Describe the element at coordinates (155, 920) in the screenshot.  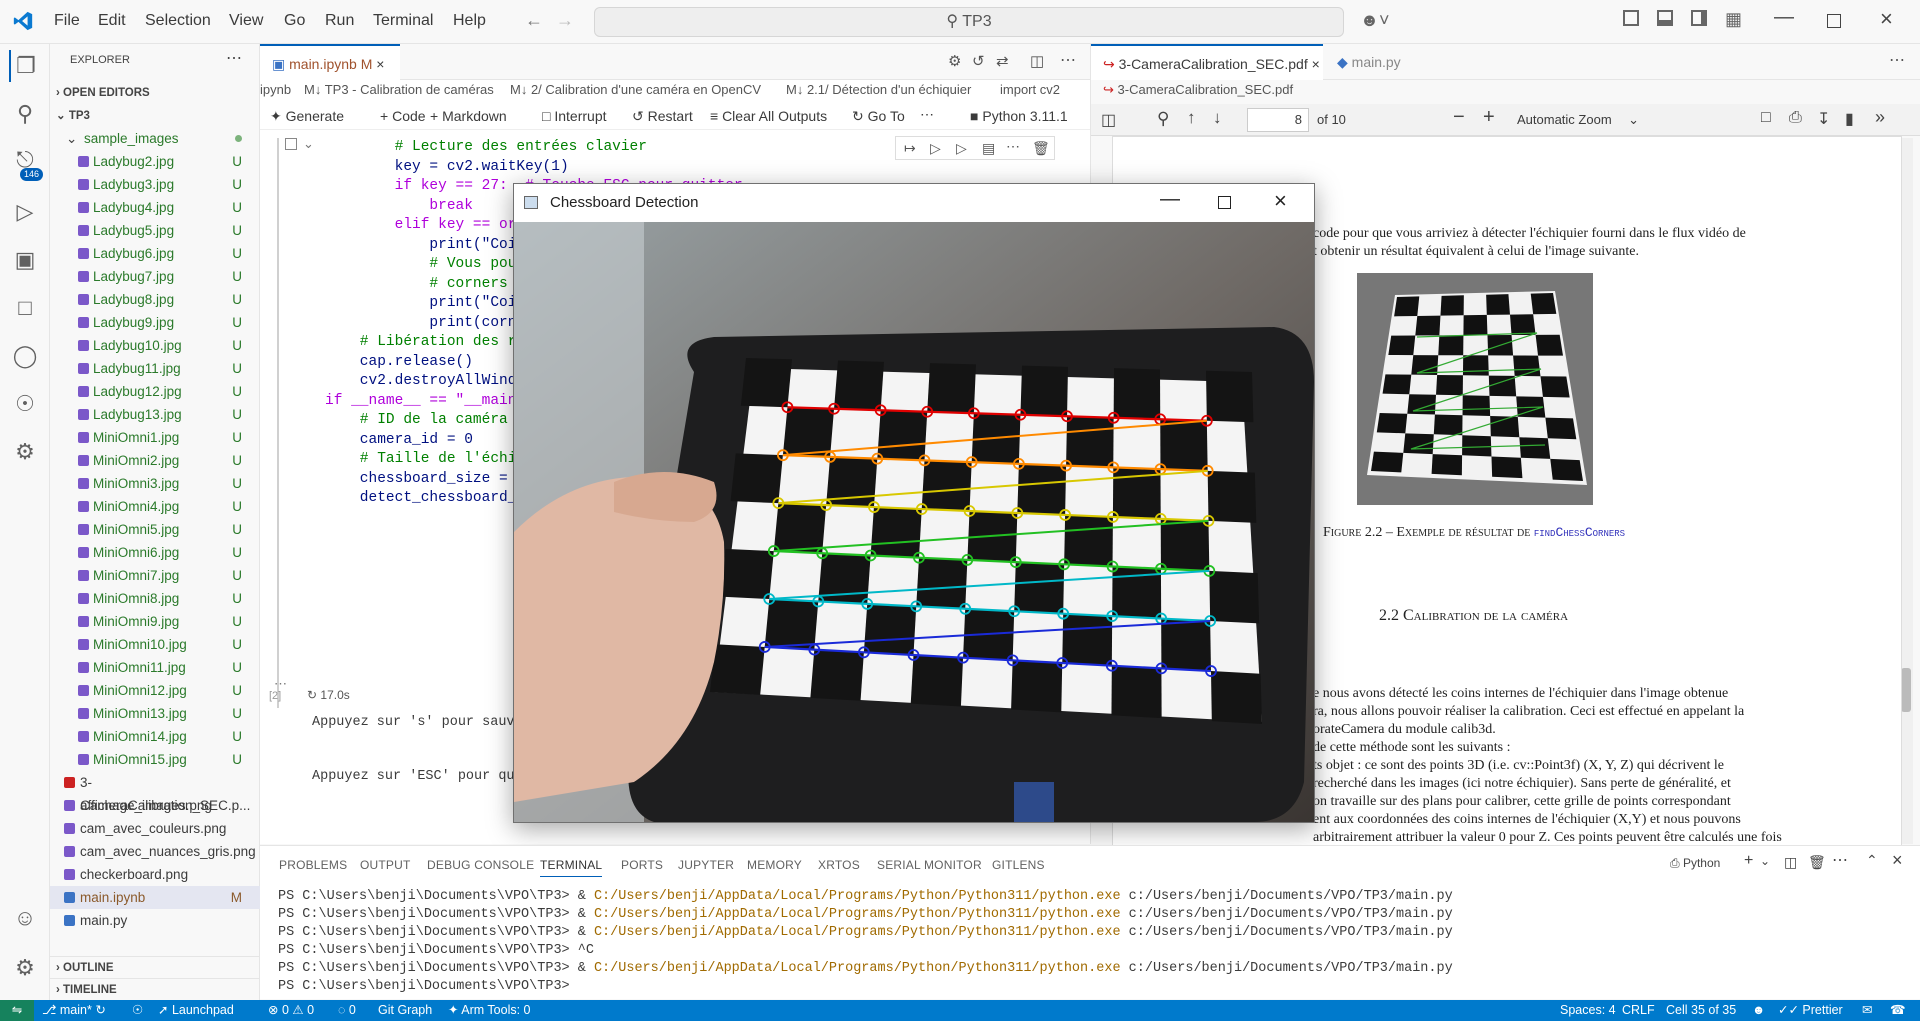
I see `file-item: main.py` at that location.